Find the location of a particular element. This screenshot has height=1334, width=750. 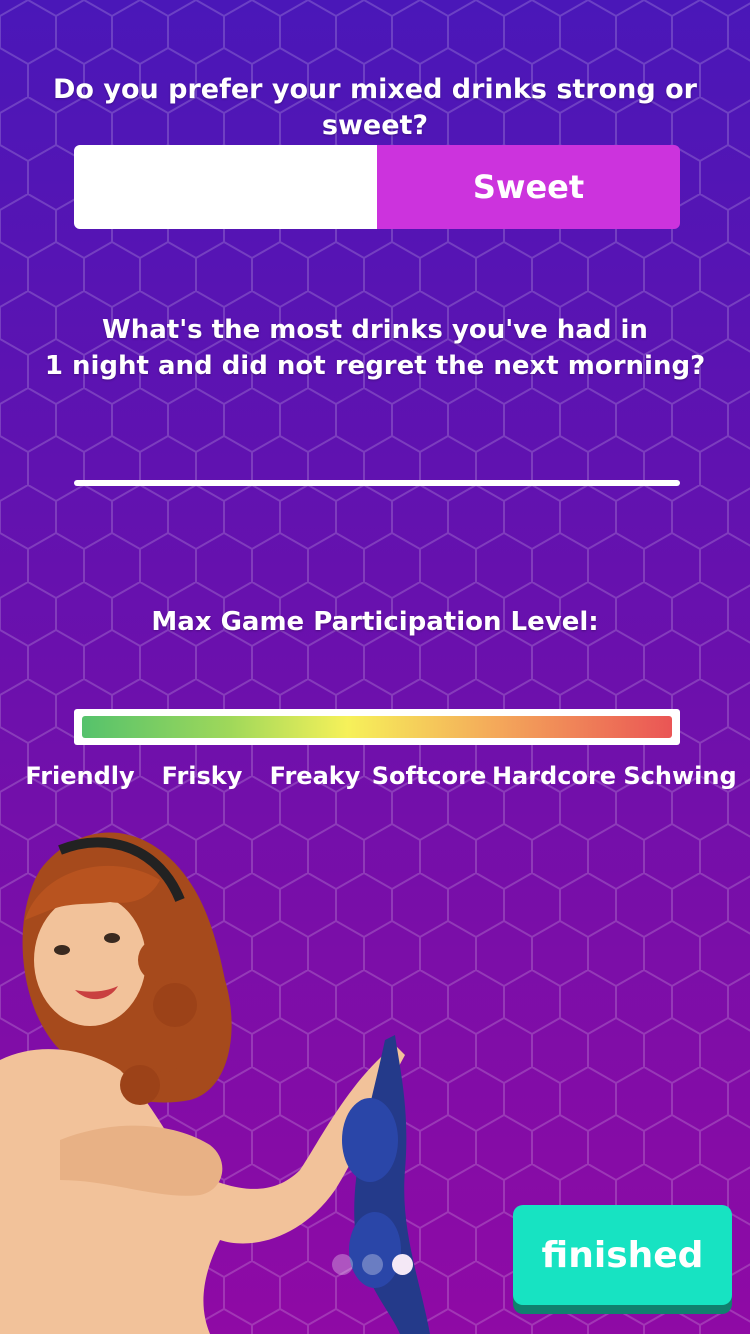

strong-sweet-toggle: Sweet is located at coordinates (377, 187).